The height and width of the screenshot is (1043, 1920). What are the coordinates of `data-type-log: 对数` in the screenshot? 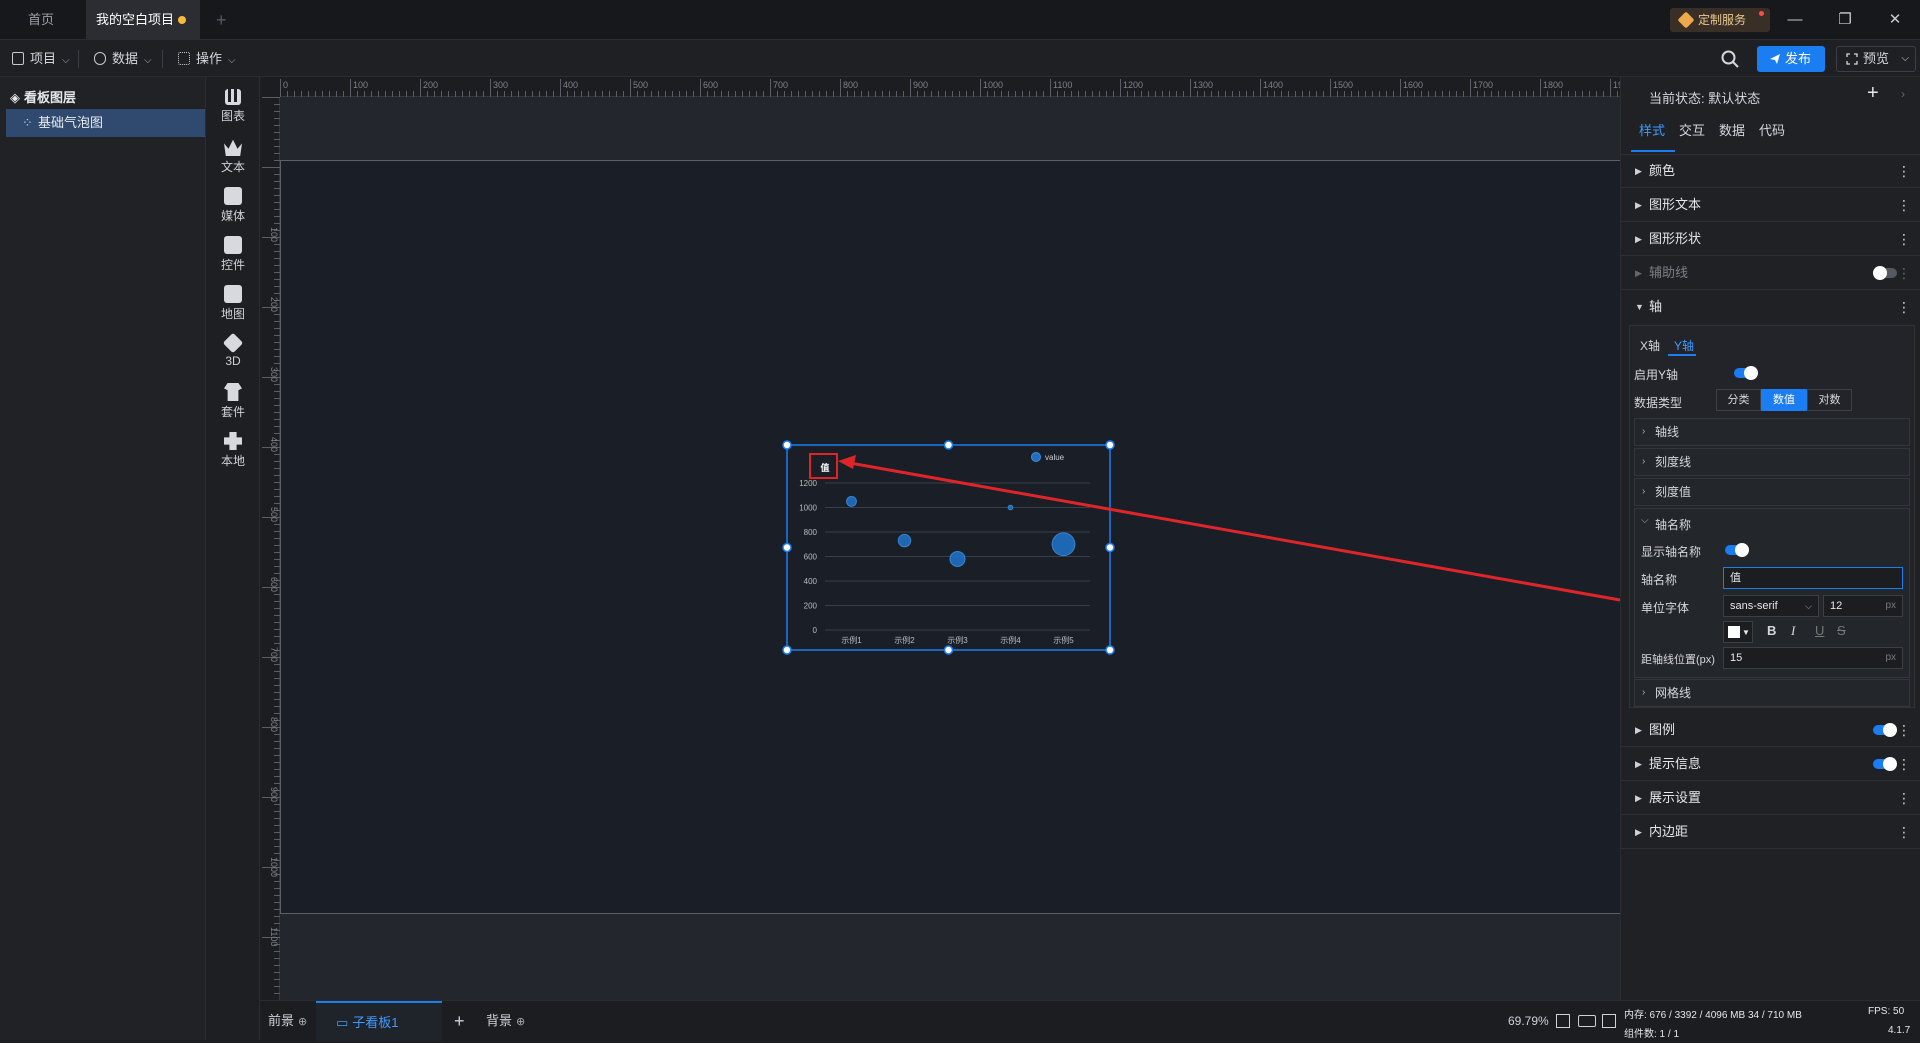 It's located at (1829, 400).